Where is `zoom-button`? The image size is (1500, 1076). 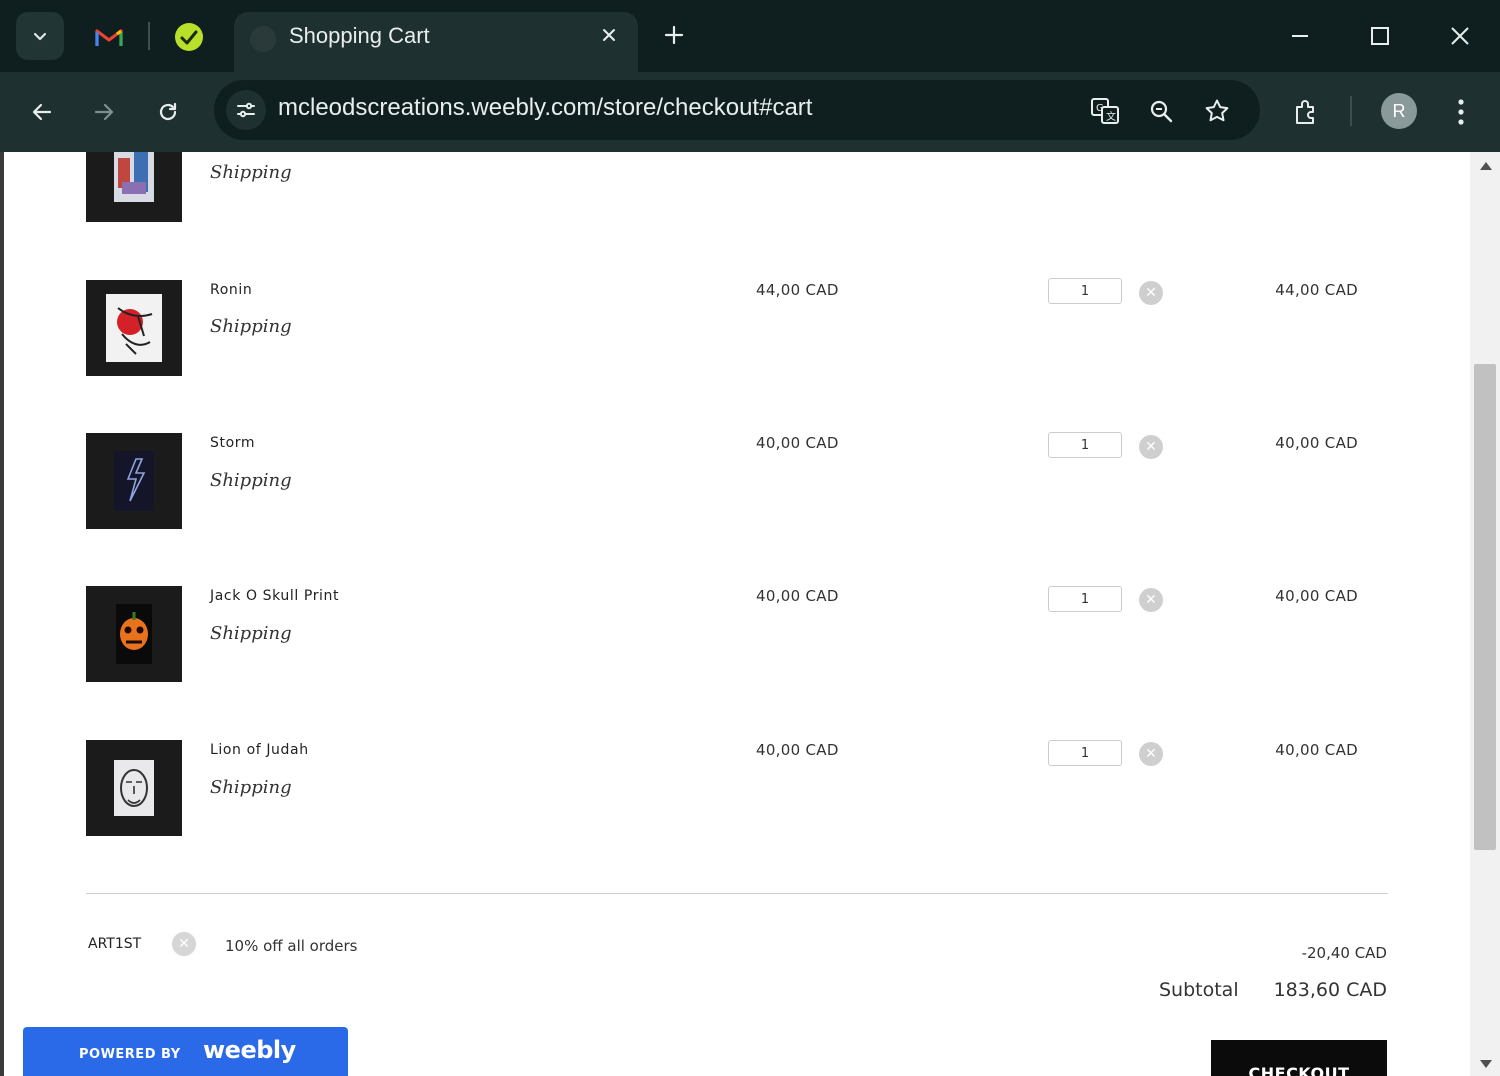 zoom-button is located at coordinates (1161, 111).